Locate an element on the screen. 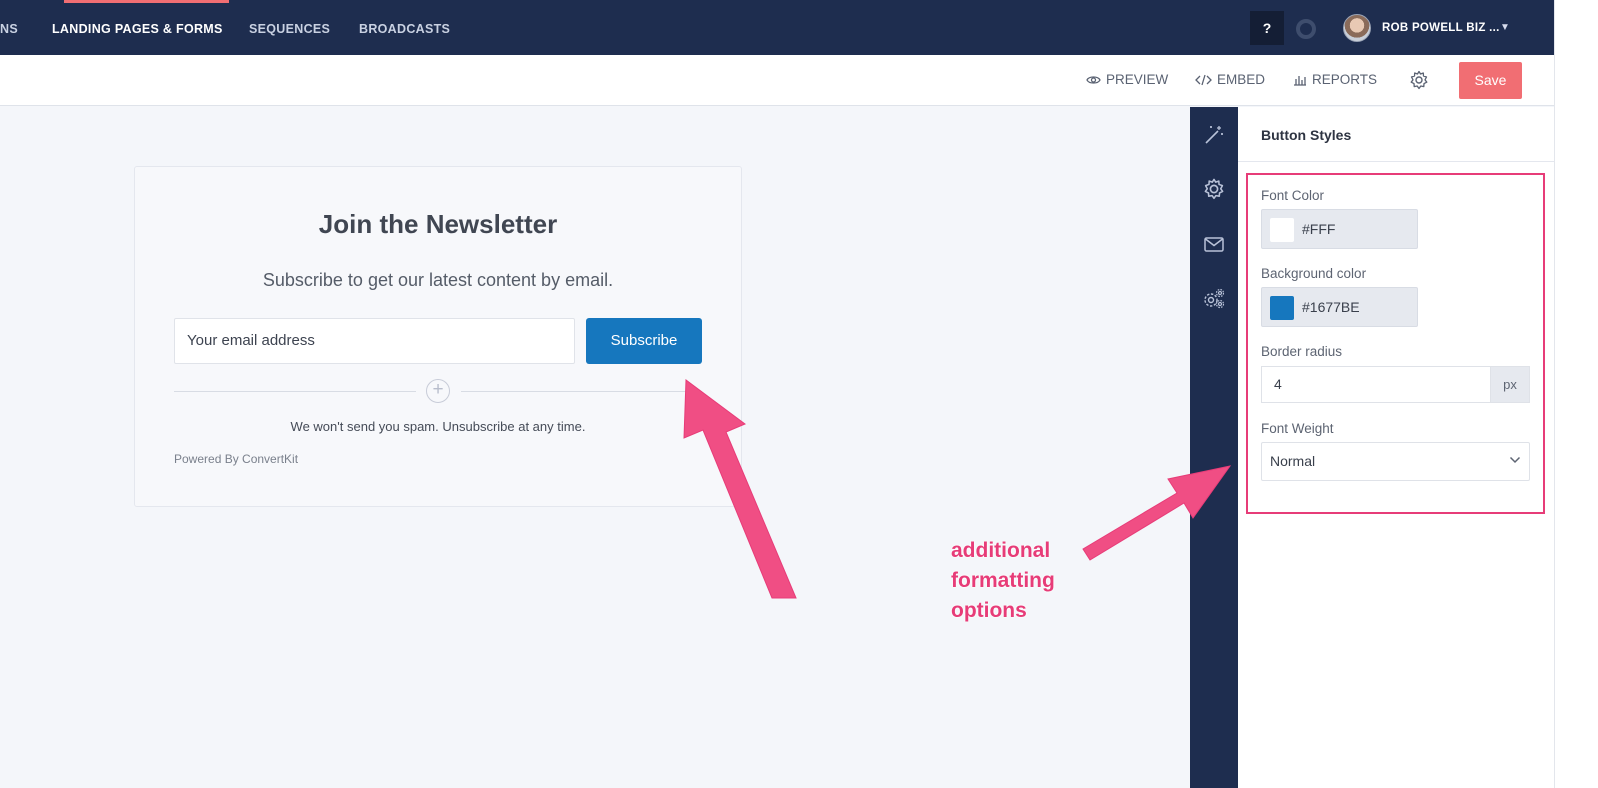  bar-chart-icon is located at coordinates (1300, 80).